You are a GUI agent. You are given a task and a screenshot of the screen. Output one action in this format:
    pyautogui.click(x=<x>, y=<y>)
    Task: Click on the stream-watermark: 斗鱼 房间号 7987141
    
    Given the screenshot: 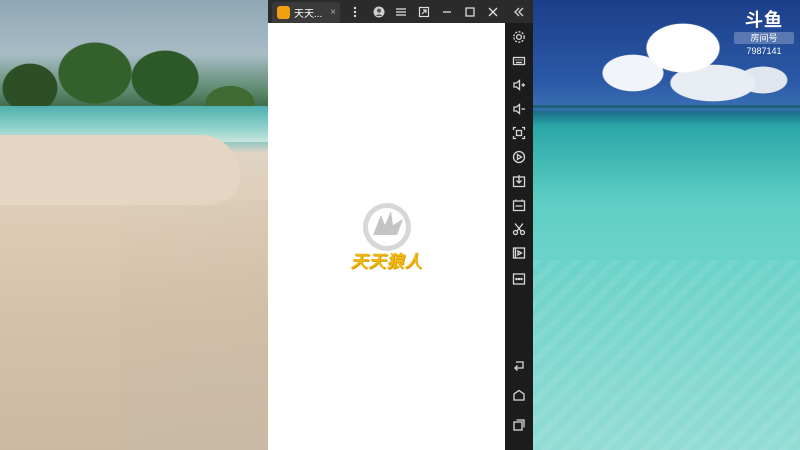 What is the action you would take?
    pyautogui.click(x=764, y=33)
    